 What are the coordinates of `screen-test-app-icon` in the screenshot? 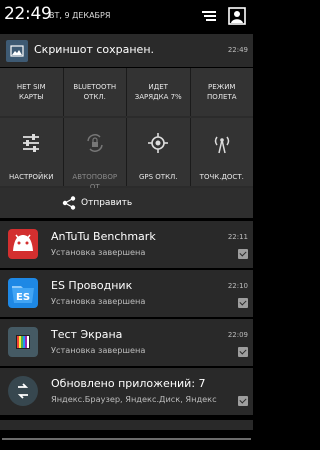 It's located at (23, 342).